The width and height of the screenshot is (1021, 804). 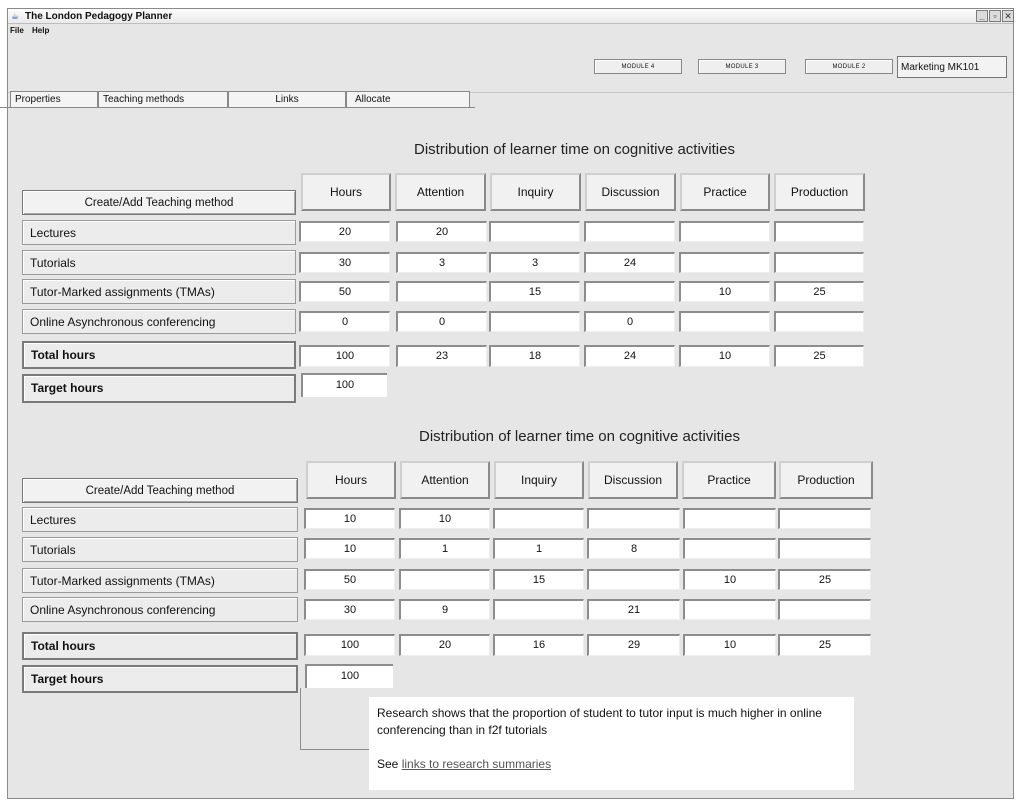 What do you see at coordinates (534, 291) in the screenshot?
I see `t1-cell-r2-inquiry: 15` at bounding box center [534, 291].